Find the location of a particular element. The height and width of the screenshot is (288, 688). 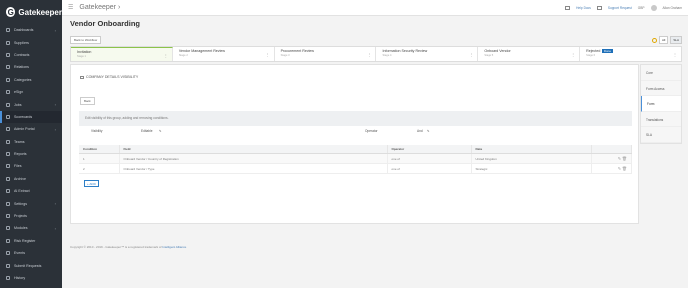

page-title: Vendor Onboarding is located at coordinates (105, 23).